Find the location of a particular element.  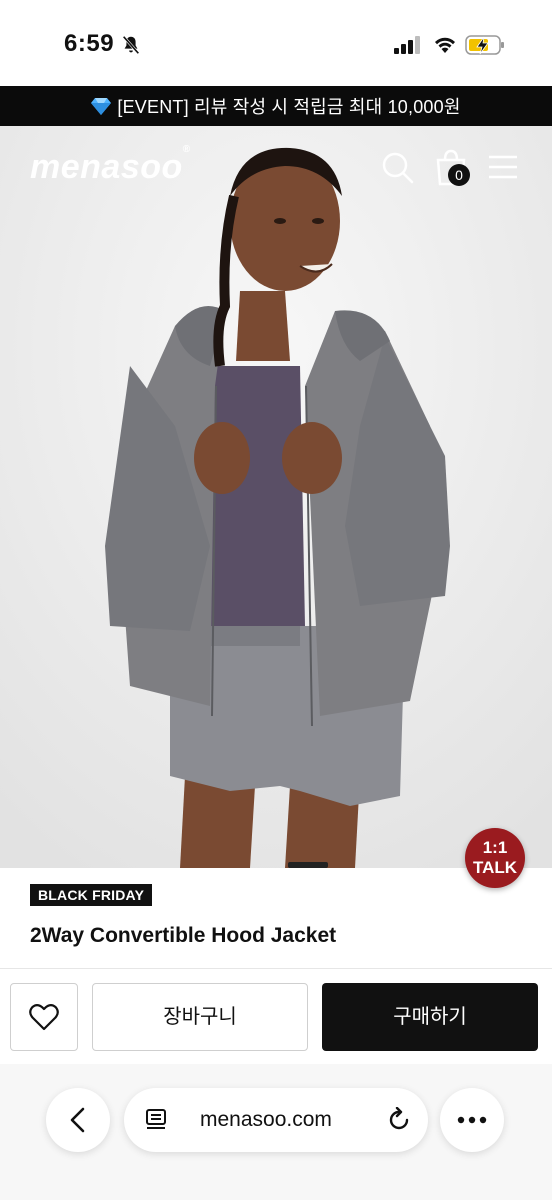

brand-logo: menasoo® is located at coordinates (110, 165).